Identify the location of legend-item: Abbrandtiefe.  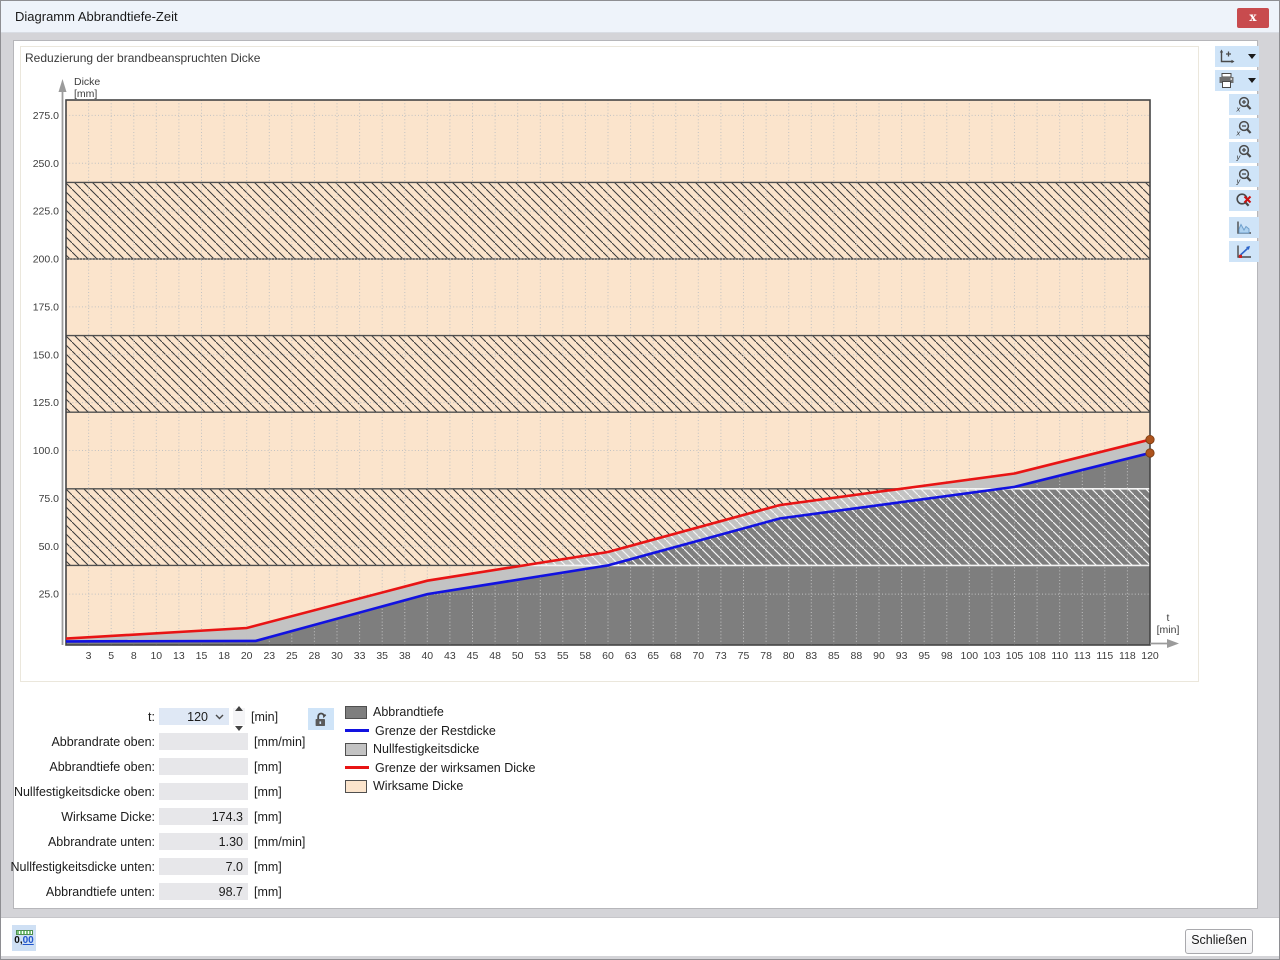
(440, 712).